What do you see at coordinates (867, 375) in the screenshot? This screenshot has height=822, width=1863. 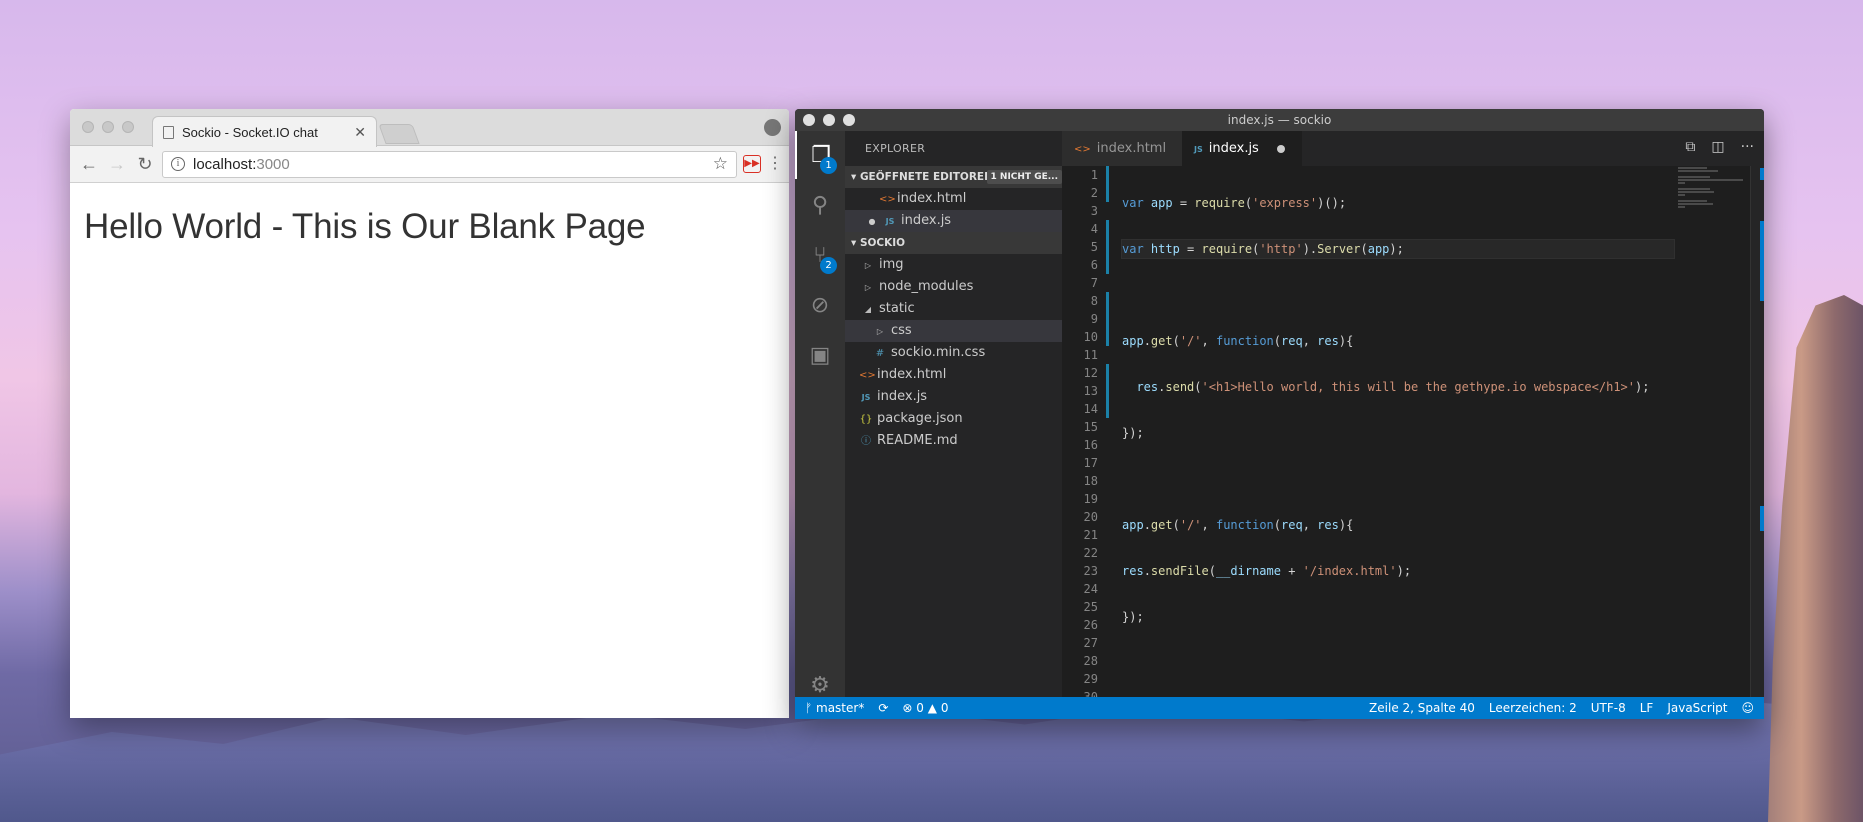 I see `html-file-icon: <>` at bounding box center [867, 375].